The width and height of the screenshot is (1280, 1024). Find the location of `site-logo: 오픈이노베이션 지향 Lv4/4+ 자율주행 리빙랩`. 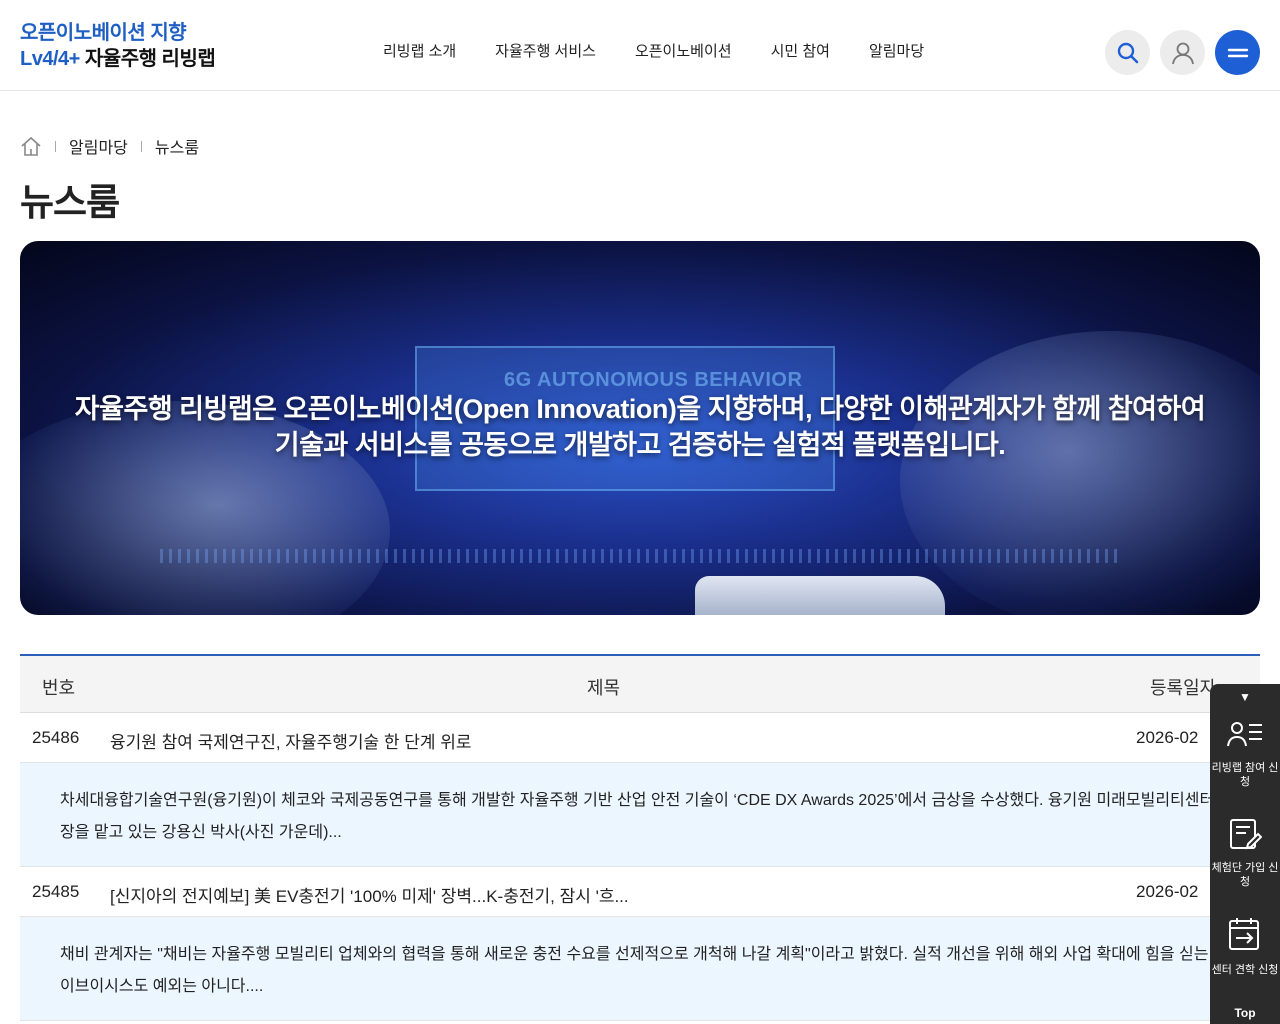

site-logo: 오픈이노베이션 지향 Lv4/4+ 자율주행 리빙랩 is located at coordinates (118, 46).